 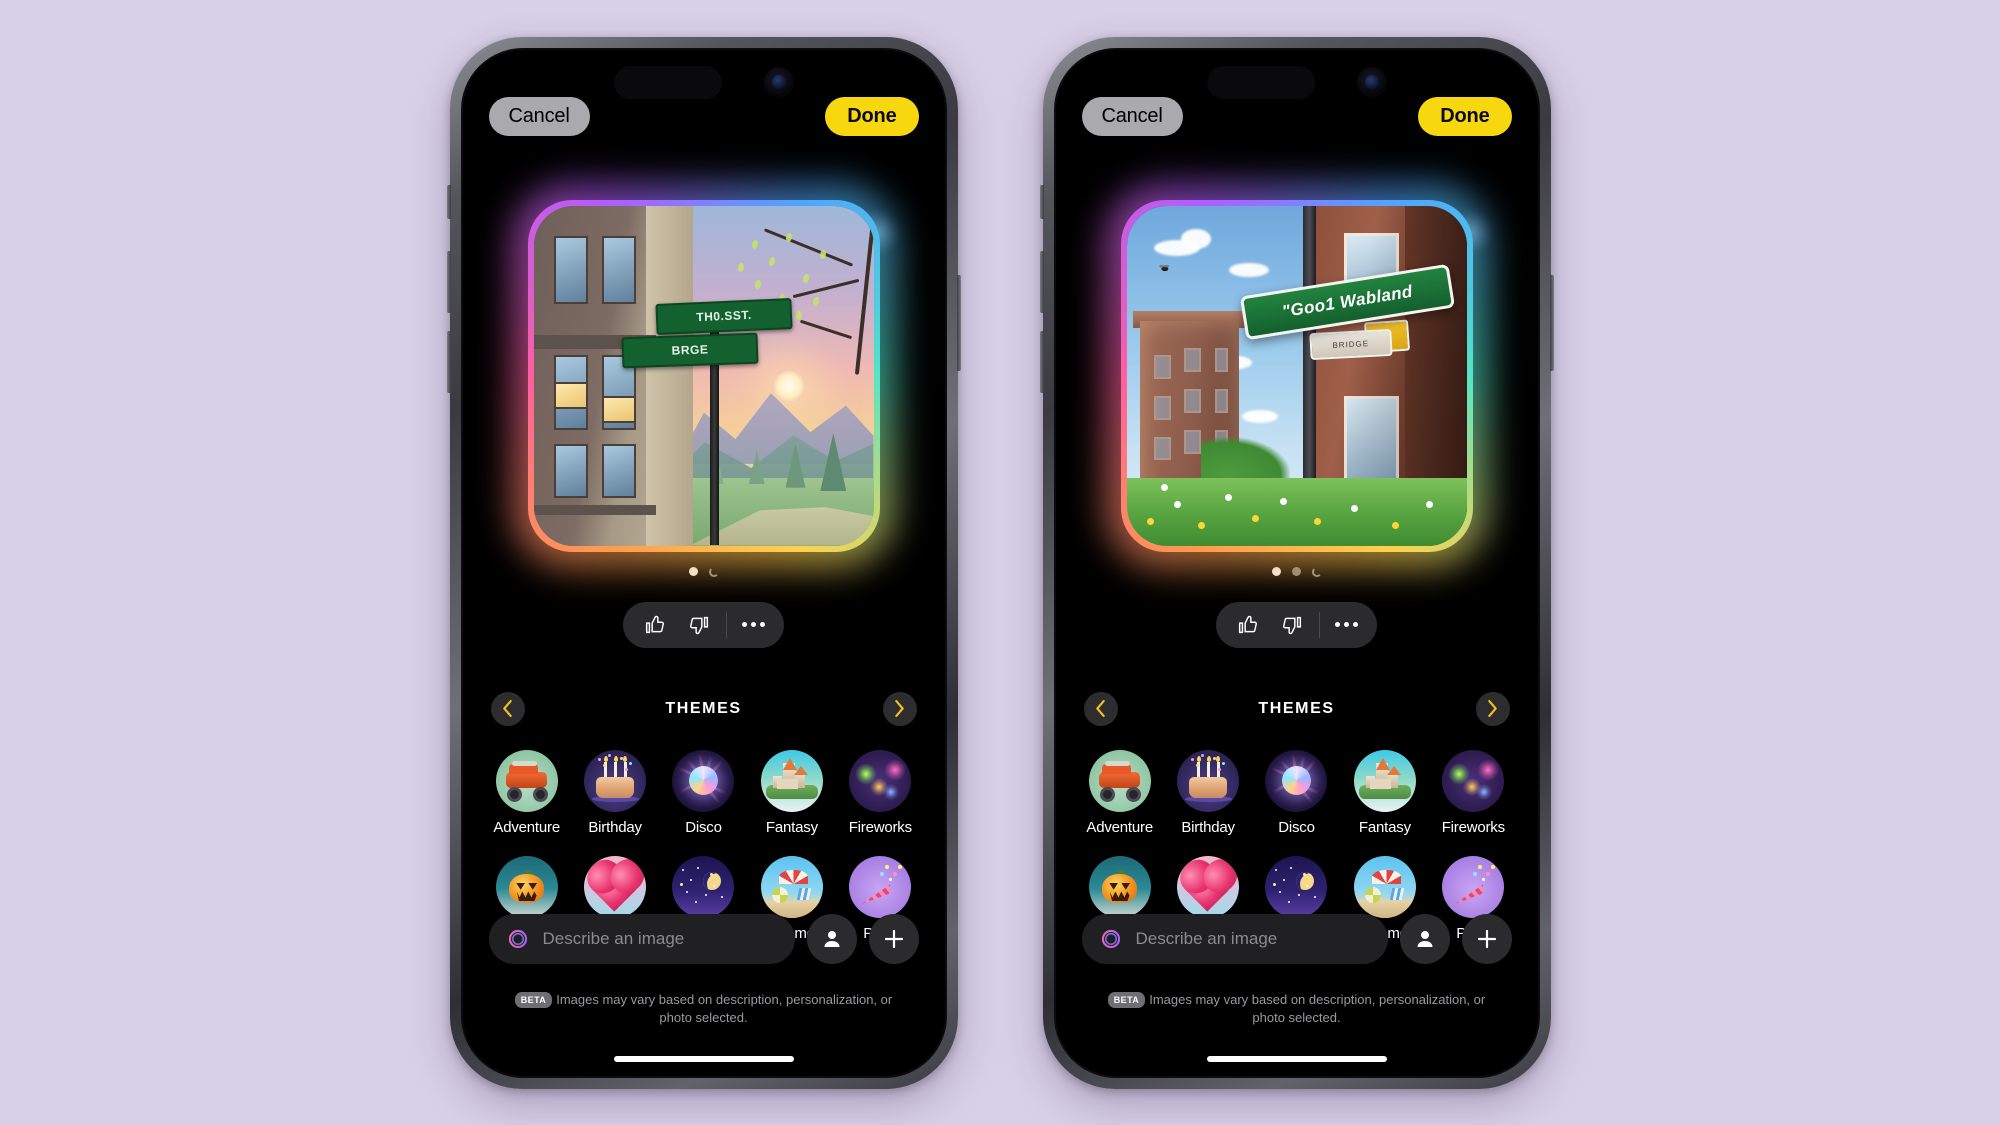 What do you see at coordinates (1119, 780) in the screenshot?
I see `adventure-jeep-icon` at bounding box center [1119, 780].